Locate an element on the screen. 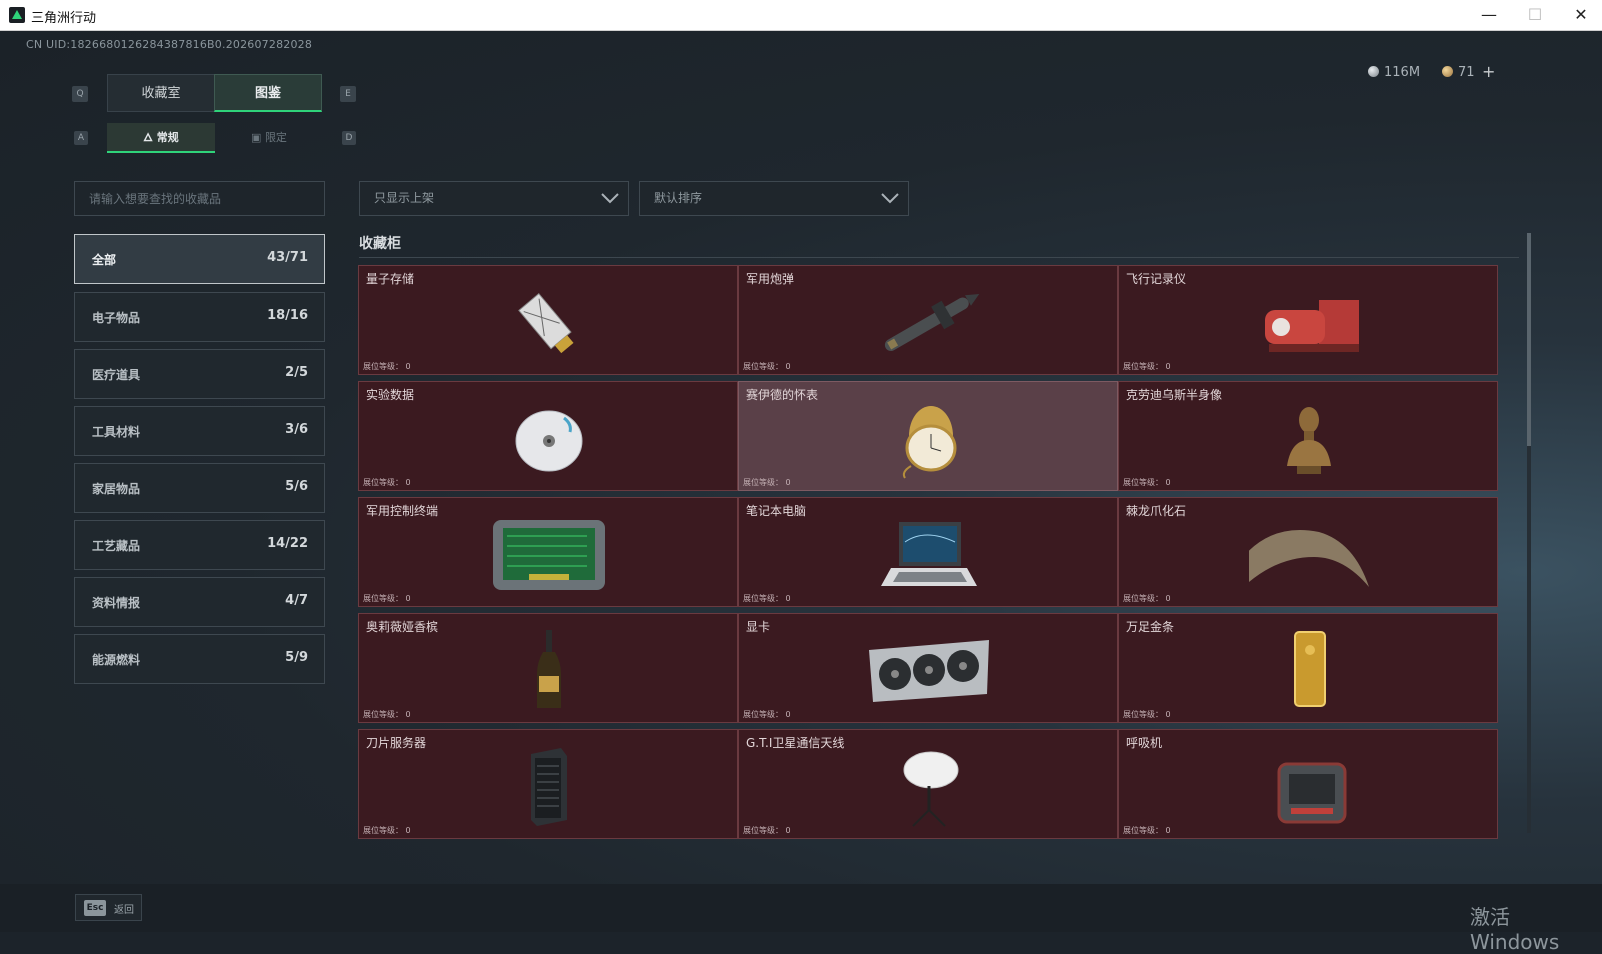 Image resolution: width=1602 pixels, height=954 pixels. bust-icon is located at coordinates (1309, 440).